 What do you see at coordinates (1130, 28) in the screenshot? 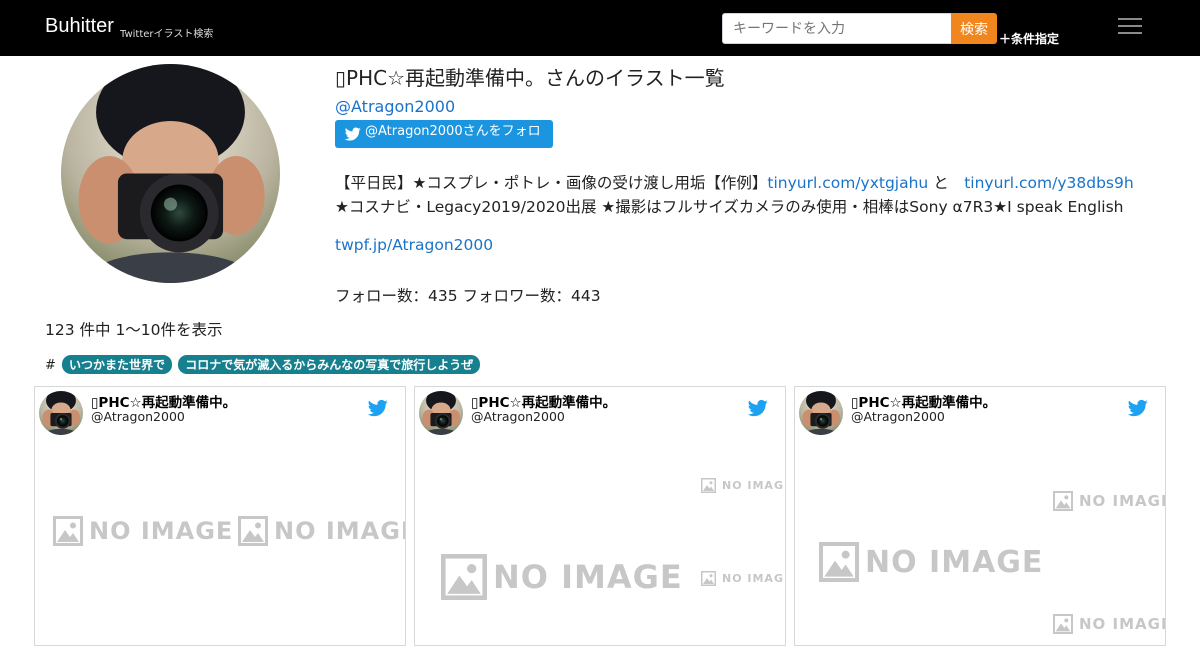
I see `menu-icon` at bounding box center [1130, 28].